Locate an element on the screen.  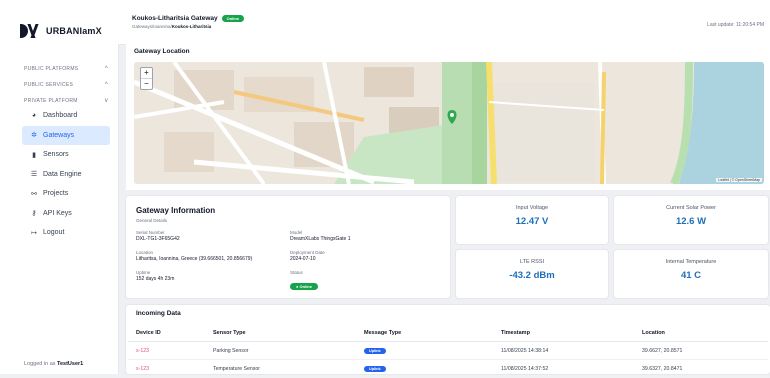
logged-in-user: TestUser1 is located at coordinates (70, 364).